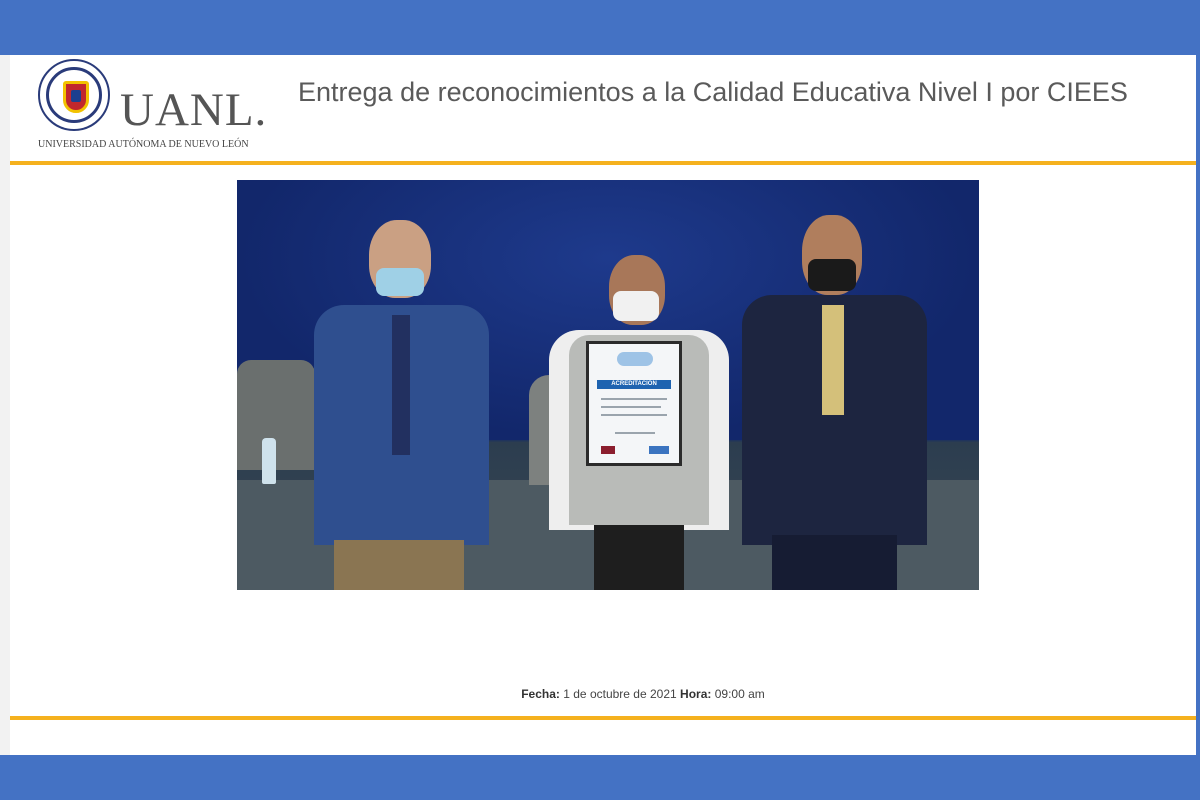 The width and height of the screenshot is (1200, 800). I want to click on certificate-seal-icon, so click(608, 450).